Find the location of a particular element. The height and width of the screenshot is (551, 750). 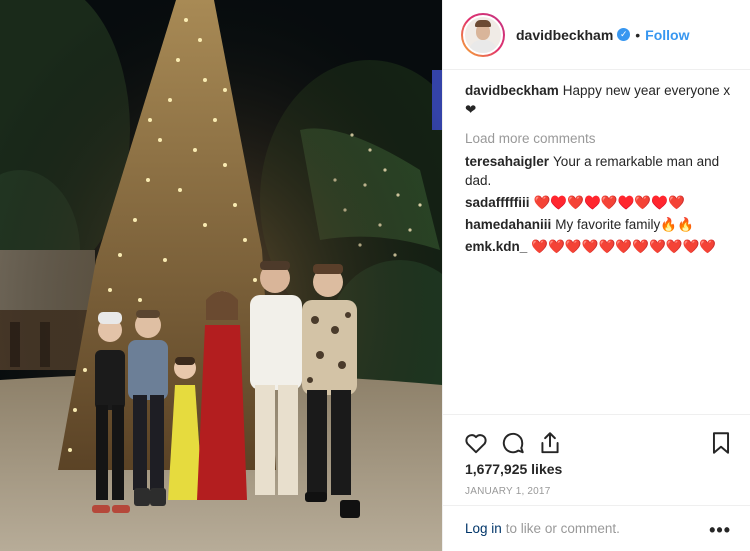

username: davidbeckham is located at coordinates (564, 35).